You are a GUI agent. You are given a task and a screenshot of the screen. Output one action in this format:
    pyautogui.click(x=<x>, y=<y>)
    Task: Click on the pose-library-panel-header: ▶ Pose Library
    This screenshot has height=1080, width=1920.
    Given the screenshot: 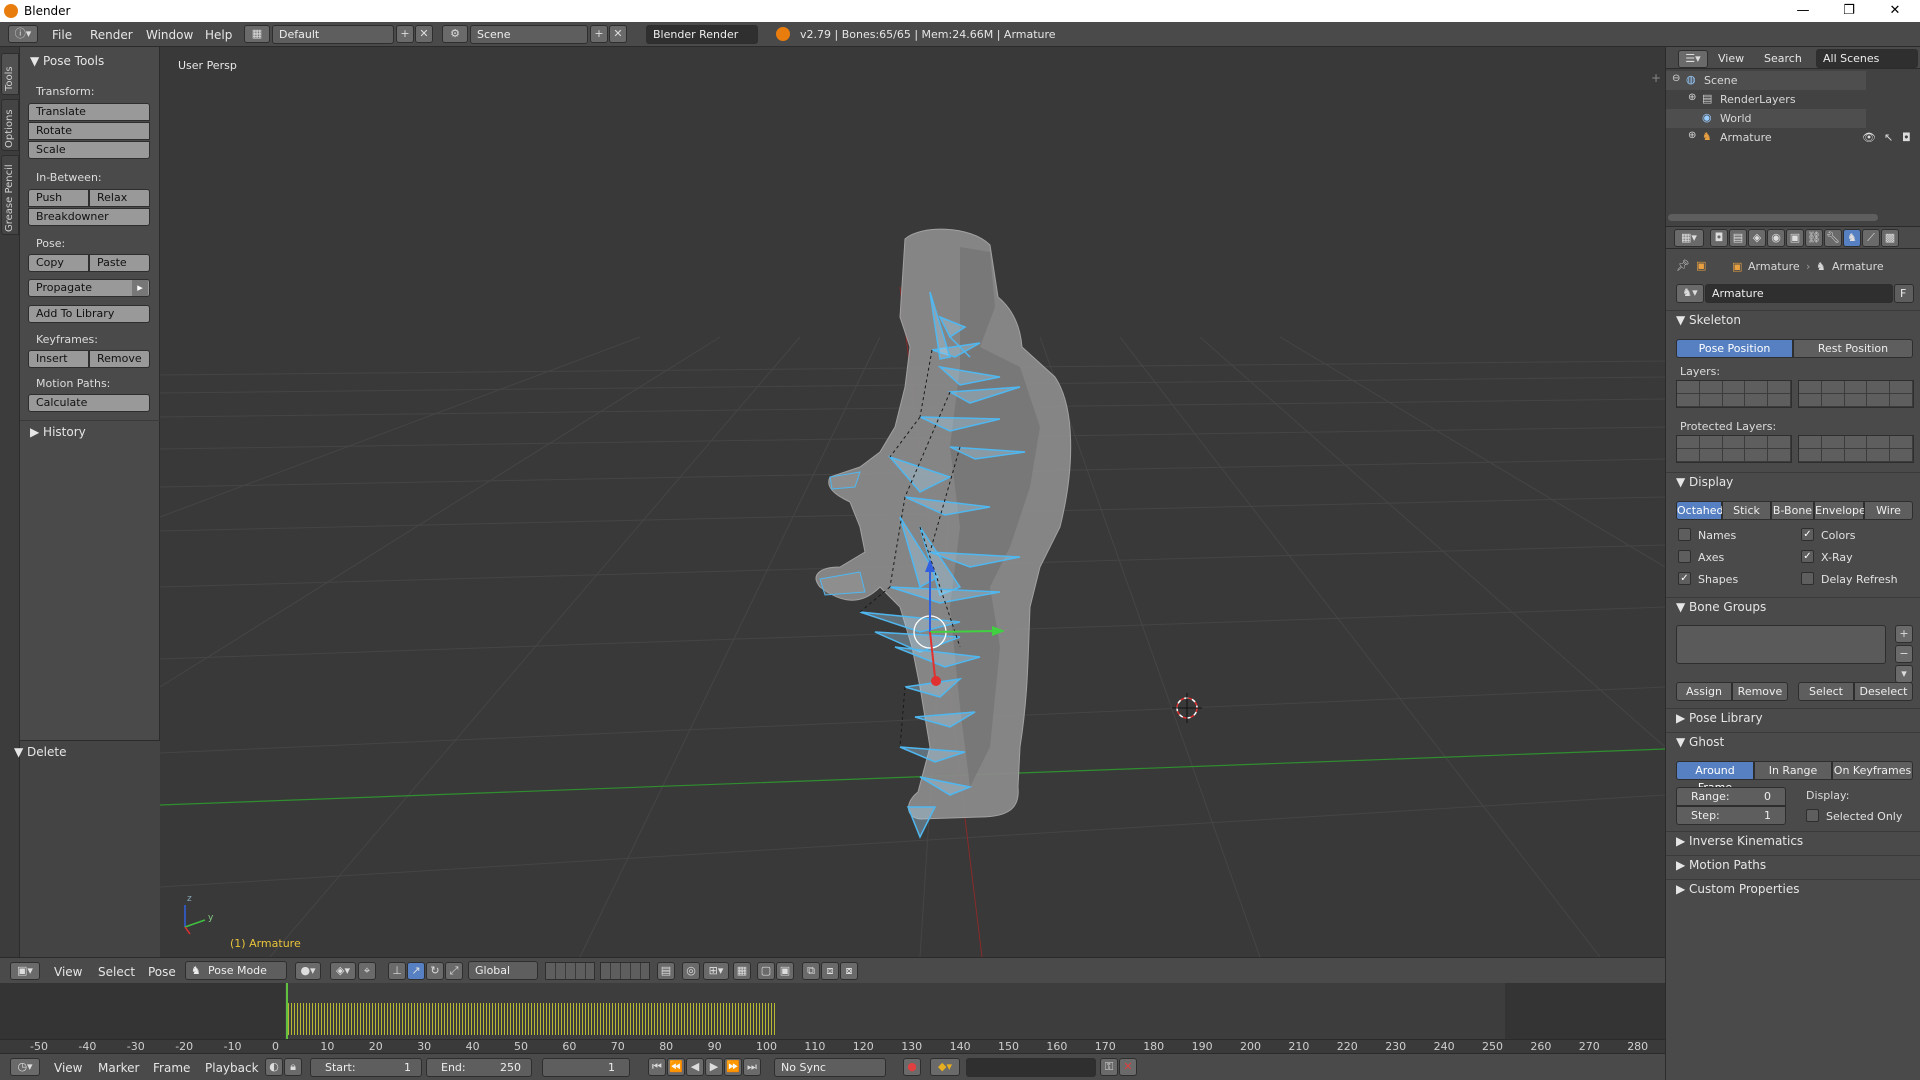 What is the action you would take?
    pyautogui.click(x=1719, y=718)
    